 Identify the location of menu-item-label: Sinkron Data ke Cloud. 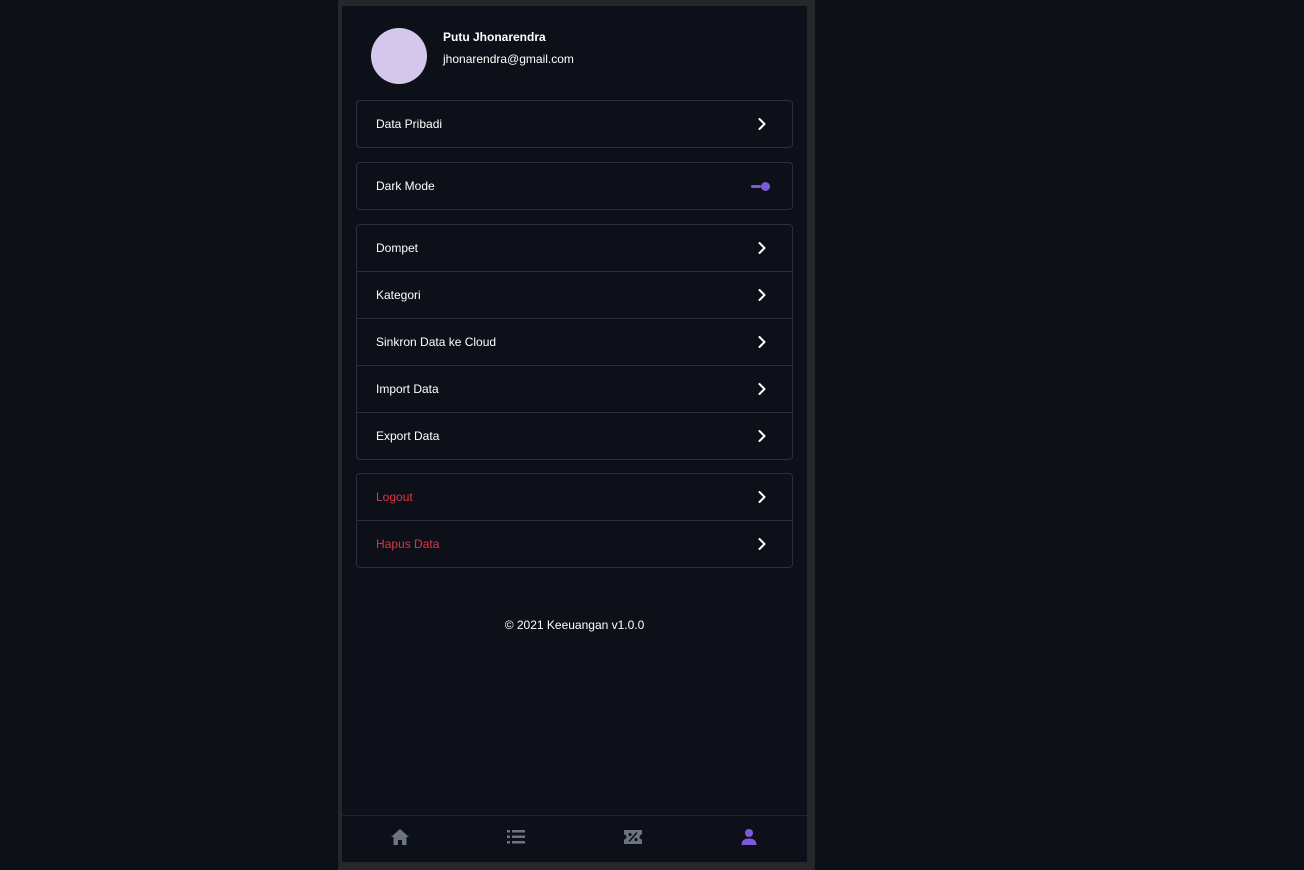
(436, 342).